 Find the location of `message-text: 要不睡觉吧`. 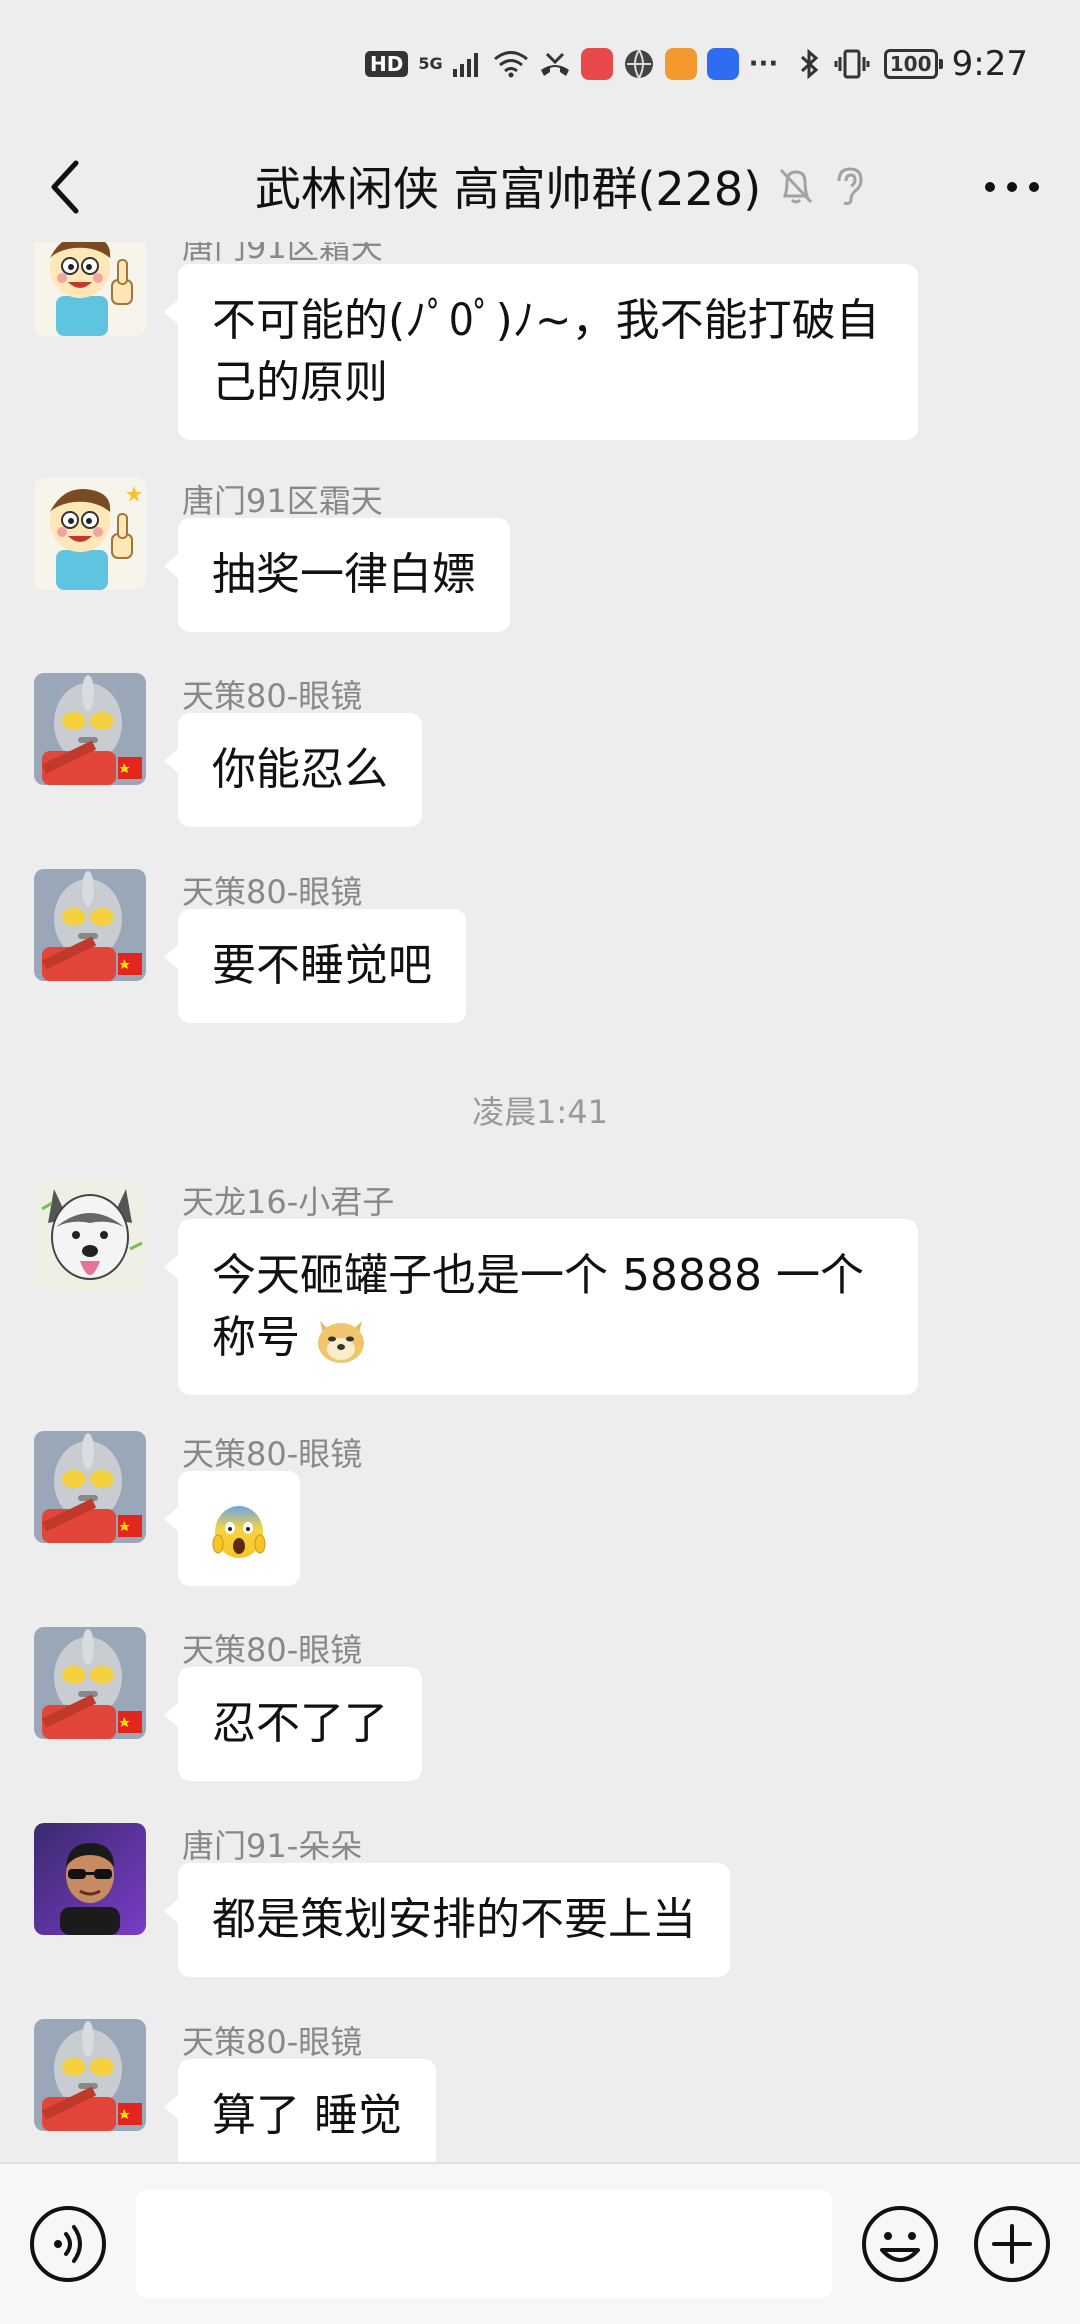

message-text: 要不睡觉吧 is located at coordinates (322, 965).